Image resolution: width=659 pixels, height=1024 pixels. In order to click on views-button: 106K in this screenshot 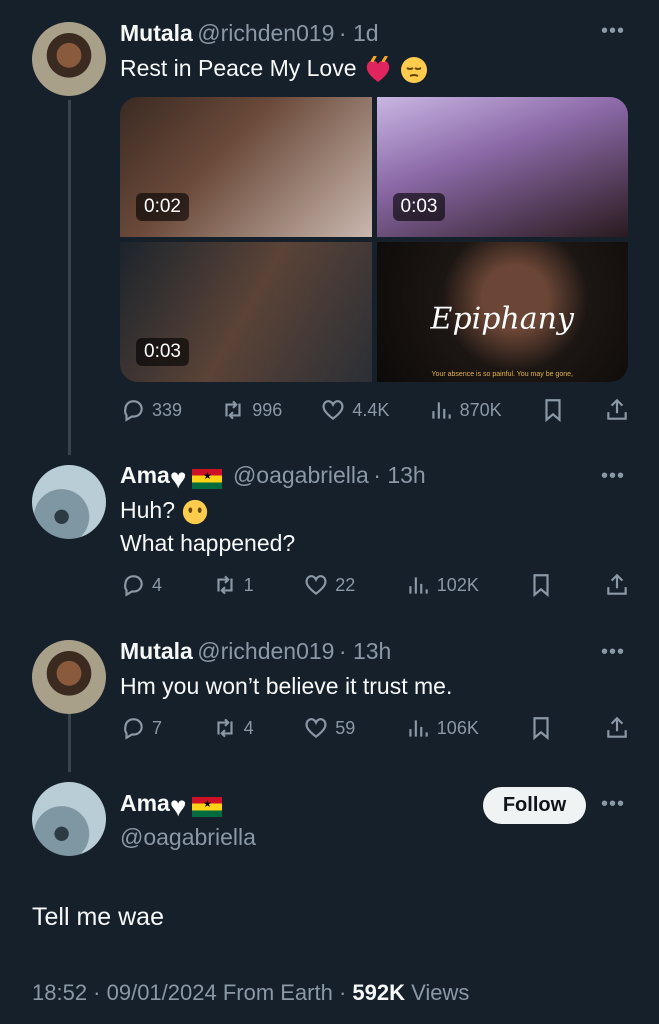, I will do `click(442, 728)`.